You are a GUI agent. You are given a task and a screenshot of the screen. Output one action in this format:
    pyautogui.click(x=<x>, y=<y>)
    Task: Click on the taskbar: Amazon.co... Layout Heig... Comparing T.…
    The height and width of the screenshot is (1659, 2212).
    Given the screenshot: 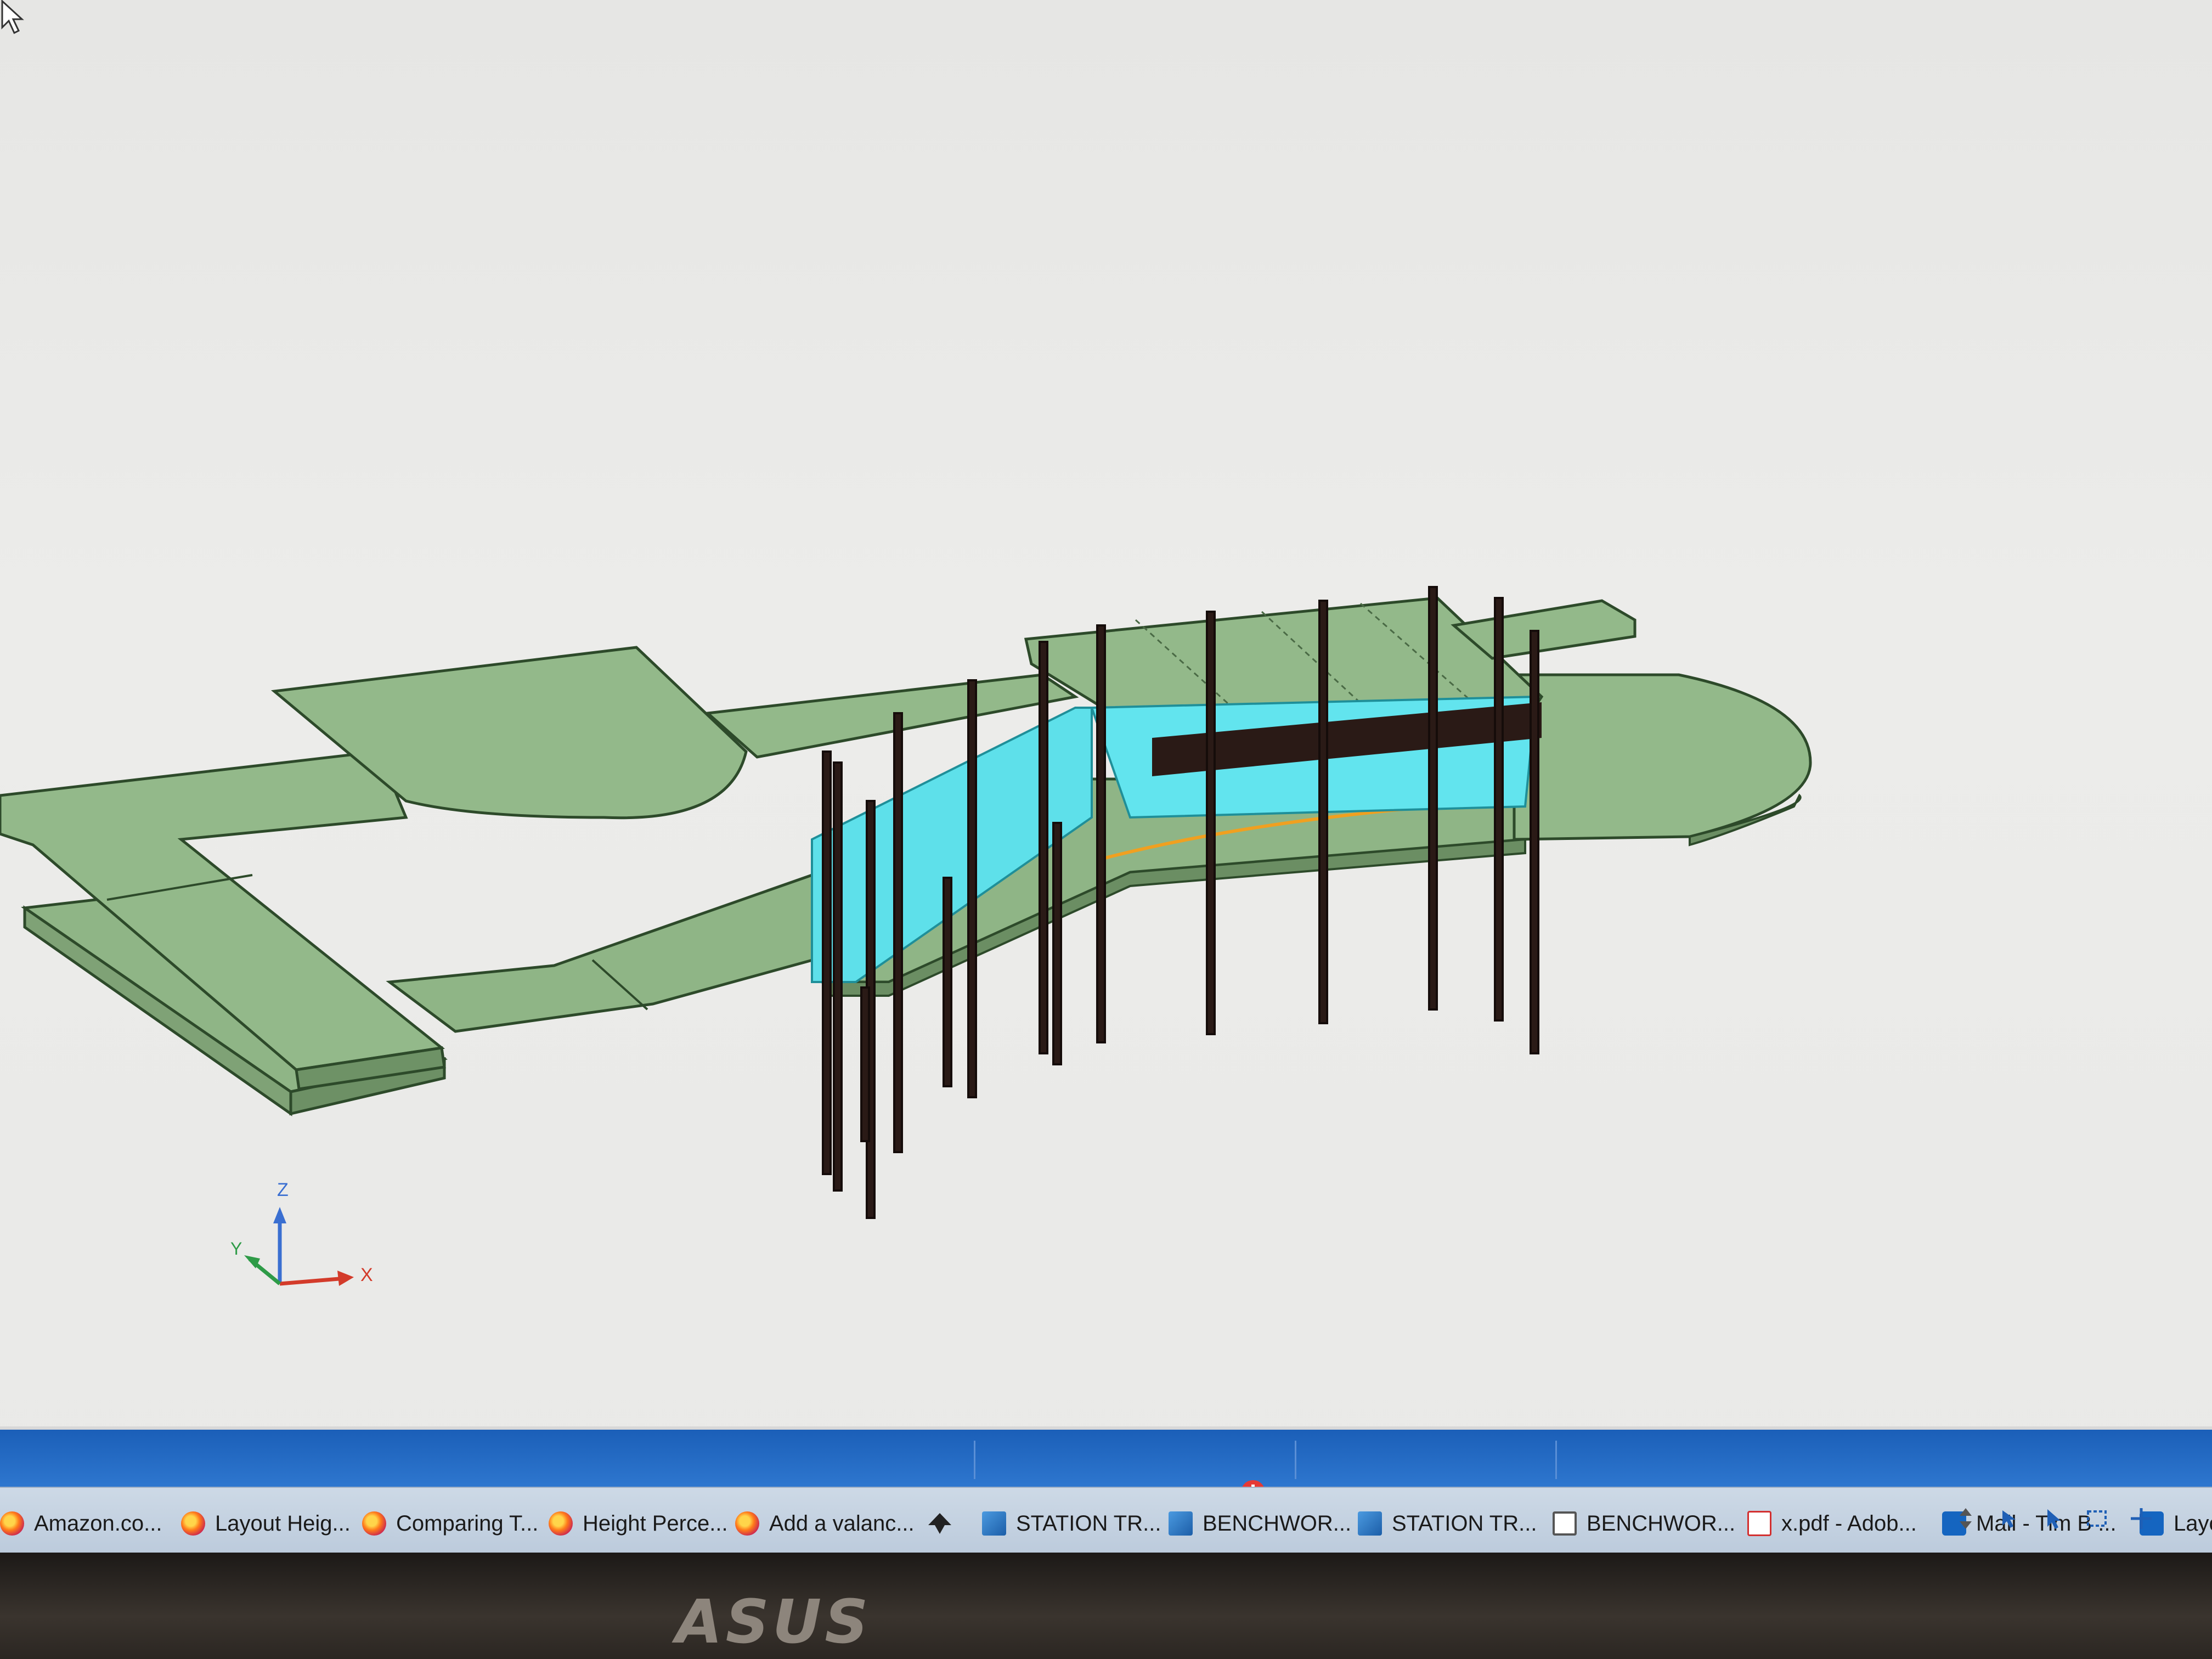 What is the action you would take?
    pyautogui.click(x=1106, y=1520)
    